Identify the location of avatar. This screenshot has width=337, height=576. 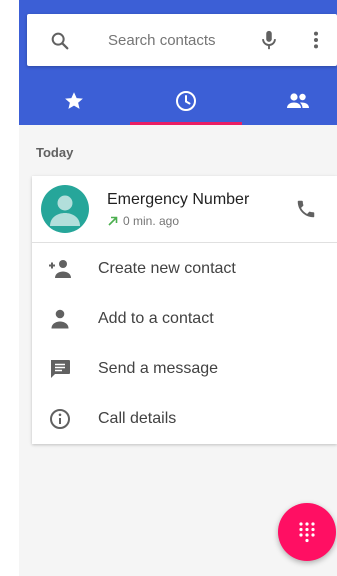
(65, 209).